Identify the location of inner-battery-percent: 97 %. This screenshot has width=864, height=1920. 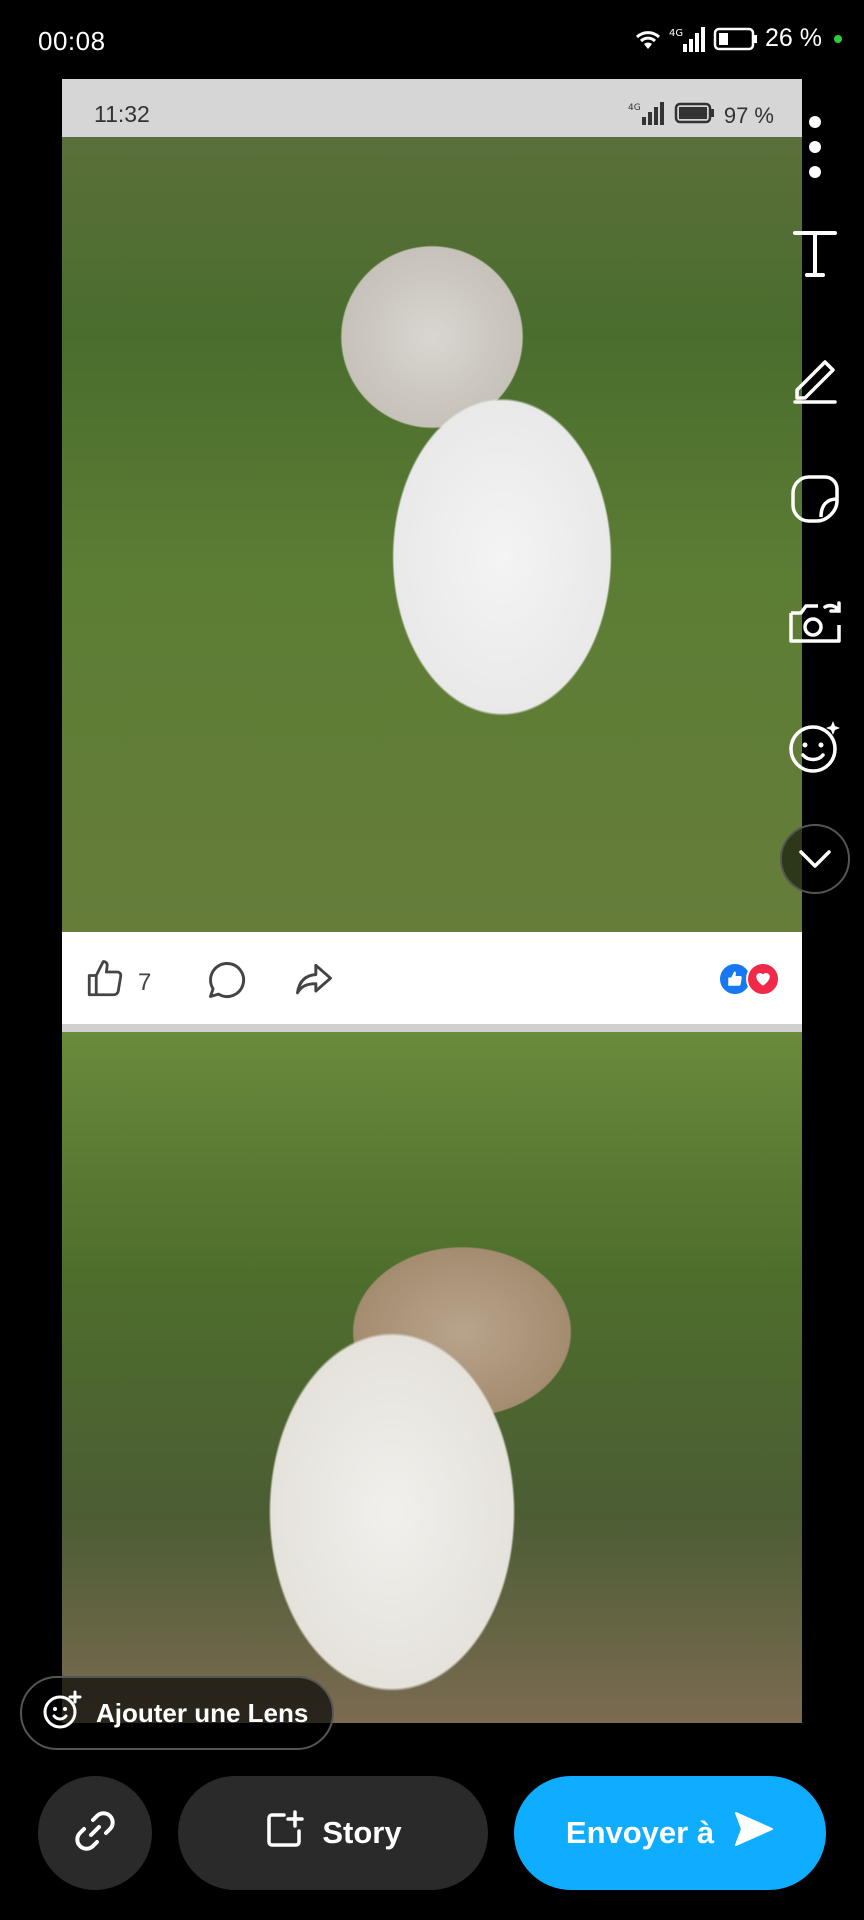
(748, 115).